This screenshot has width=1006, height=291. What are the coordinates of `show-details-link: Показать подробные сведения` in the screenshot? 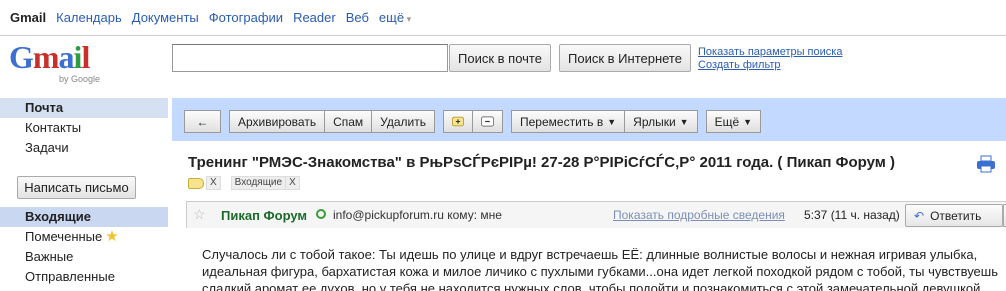 It's located at (699, 215).